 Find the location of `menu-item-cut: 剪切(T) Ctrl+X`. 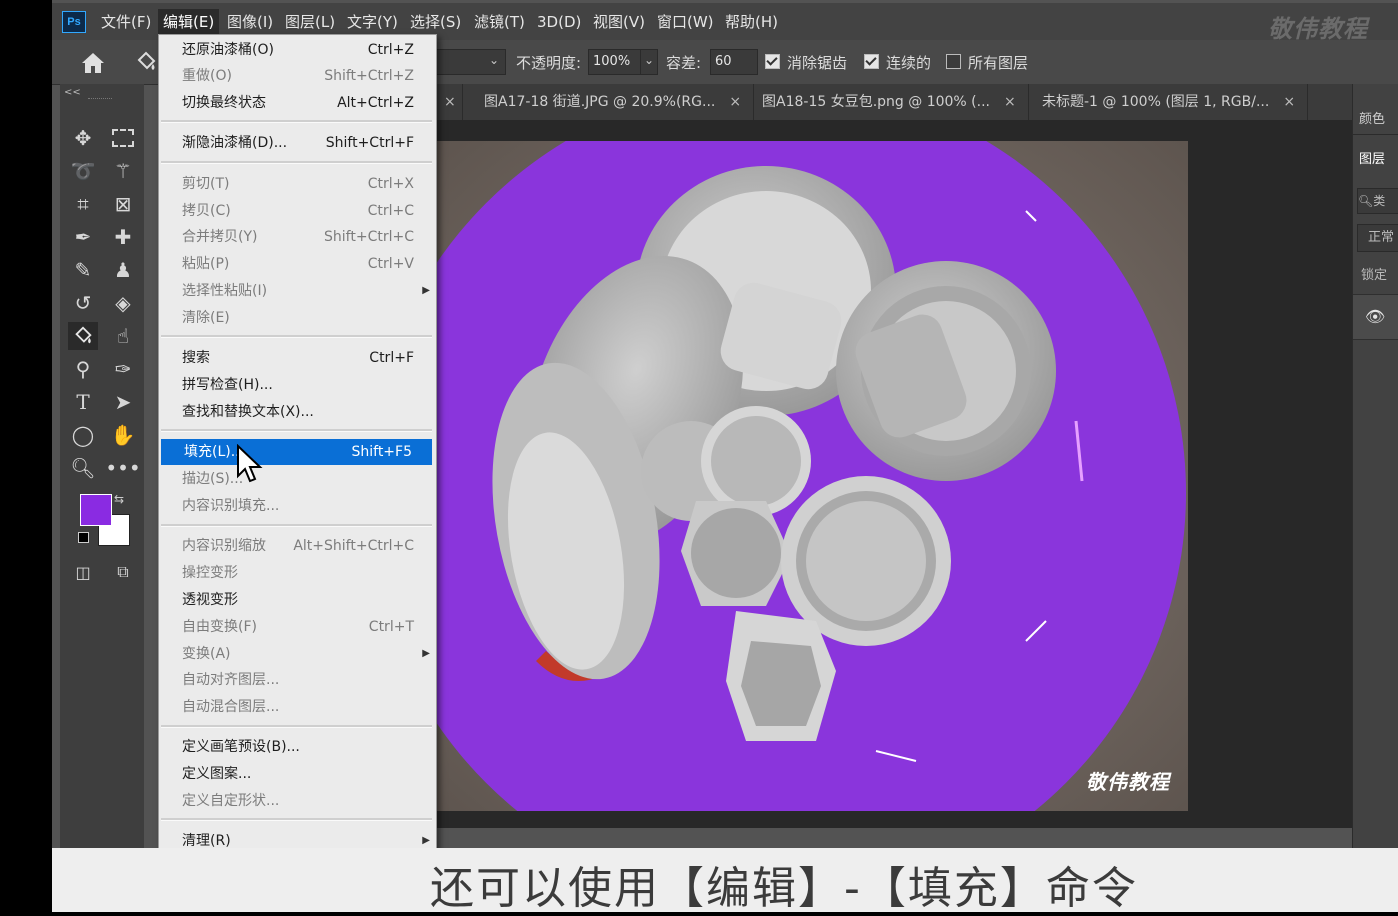

menu-item-cut: 剪切(T) Ctrl+X is located at coordinates (297, 184).